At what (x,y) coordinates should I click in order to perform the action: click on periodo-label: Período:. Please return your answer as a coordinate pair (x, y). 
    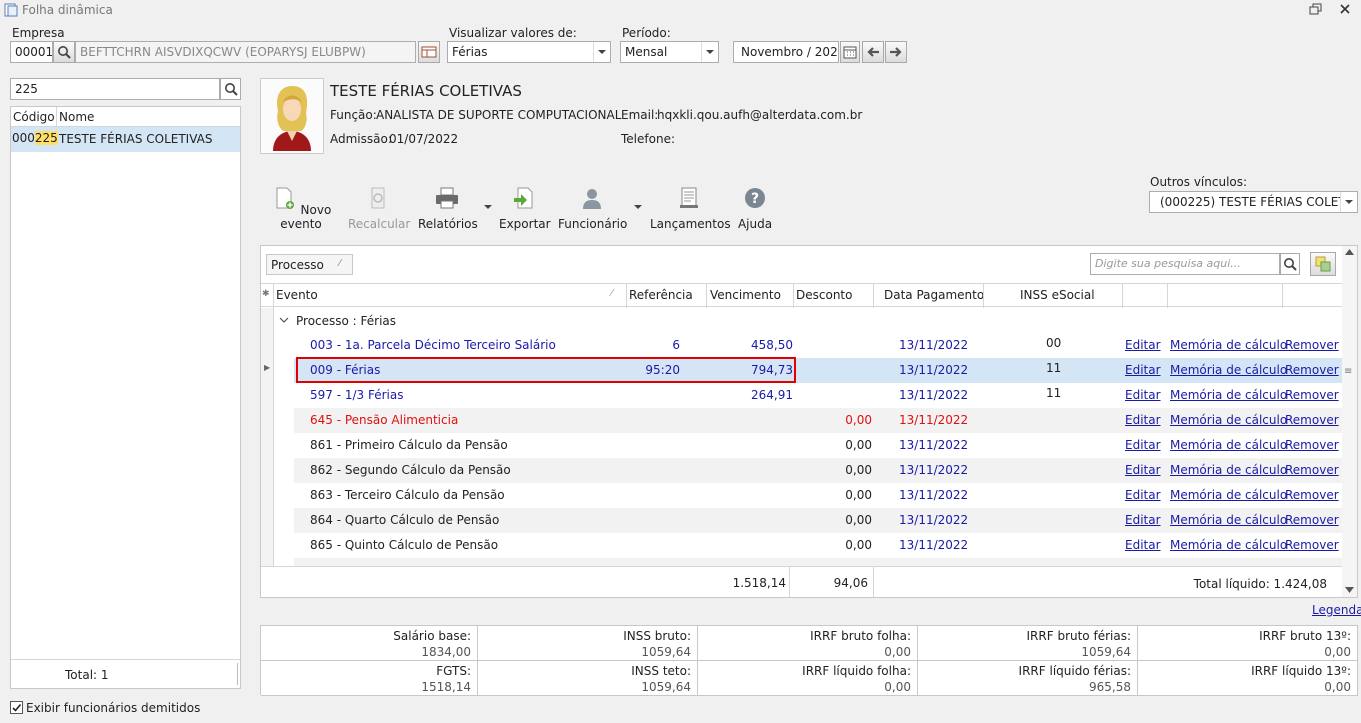
    Looking at the image, I should click on (646, 33).